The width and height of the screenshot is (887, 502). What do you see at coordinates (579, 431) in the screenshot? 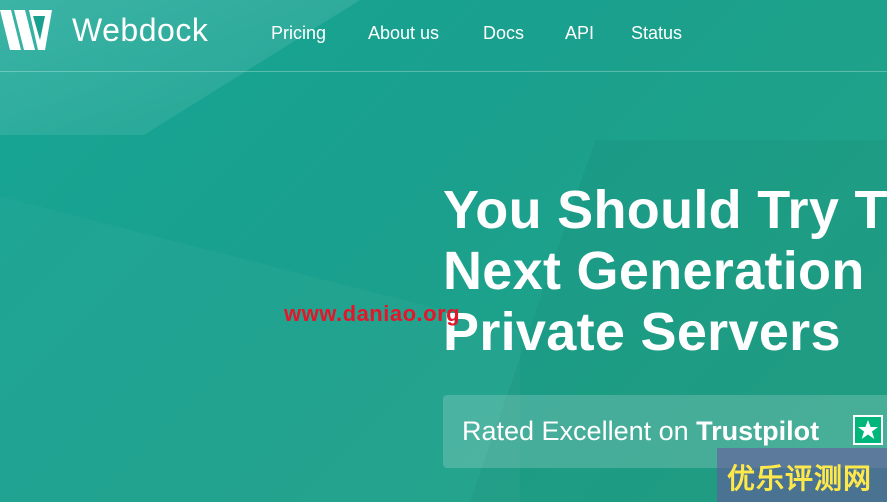
I see `rating-prefix: Rated Excellent on` at bounding box center [579, 431].